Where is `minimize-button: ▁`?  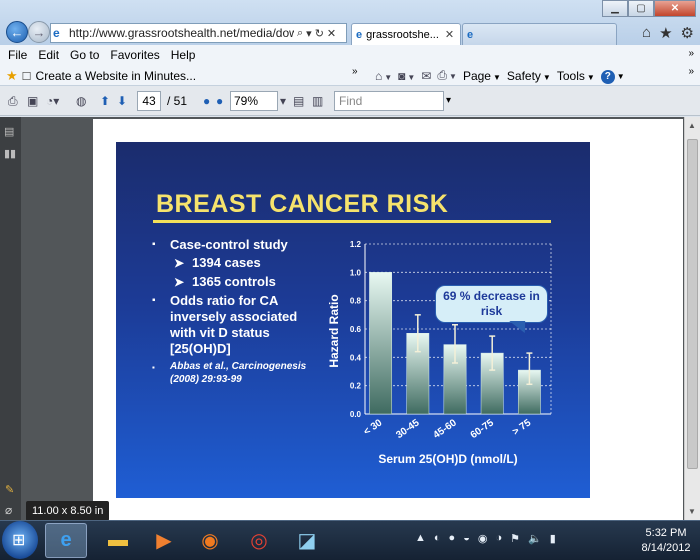 minimize-button: ▁ is located at coordinates (615, 8).